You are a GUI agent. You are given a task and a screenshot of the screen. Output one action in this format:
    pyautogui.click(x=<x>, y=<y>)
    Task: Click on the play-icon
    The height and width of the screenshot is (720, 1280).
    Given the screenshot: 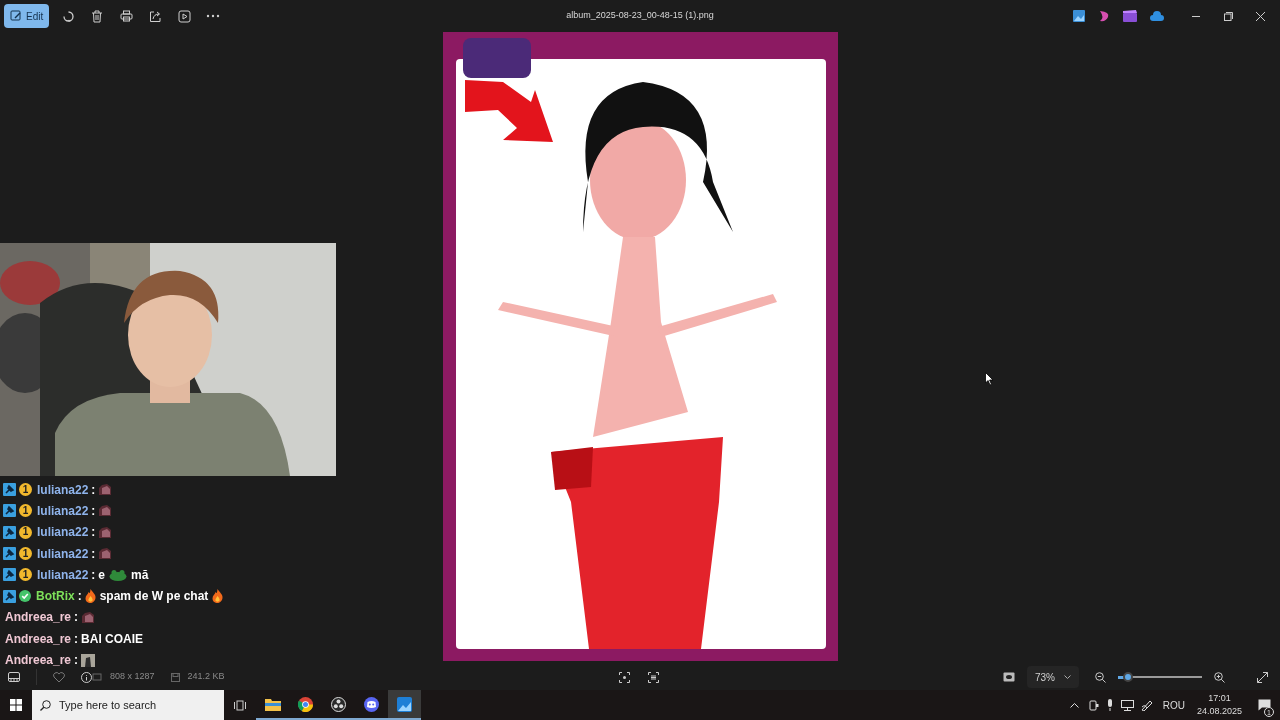 What is the action you would take?
    pyautogui.click(x=184, y=16)
    